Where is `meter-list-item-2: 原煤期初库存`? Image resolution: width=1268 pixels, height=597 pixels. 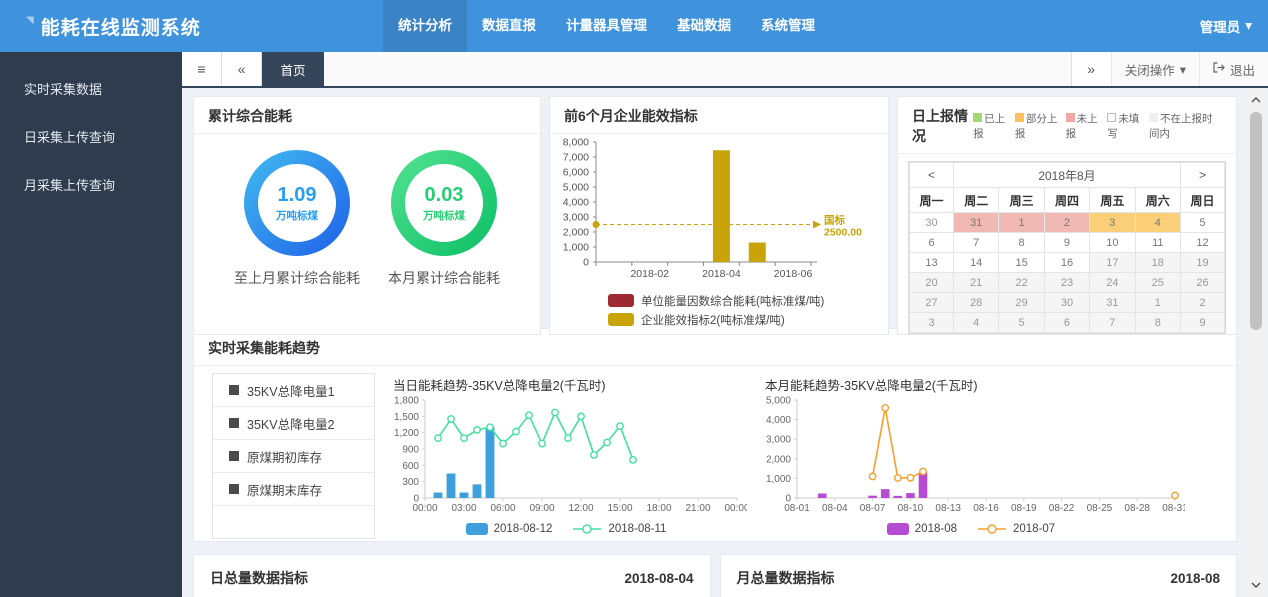
meter-list-item-2: 原煤期初库存 is located at coordinates (293, 456).